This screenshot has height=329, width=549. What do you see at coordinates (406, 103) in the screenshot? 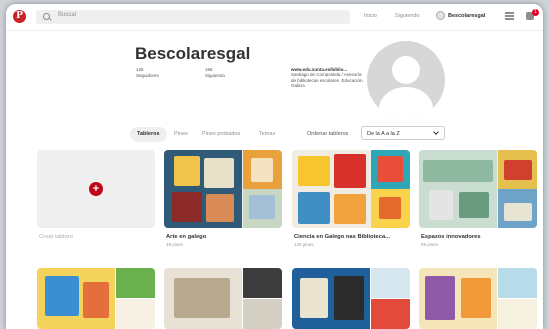
I see `avatar-body-shape` at bounding box center [406, 103].